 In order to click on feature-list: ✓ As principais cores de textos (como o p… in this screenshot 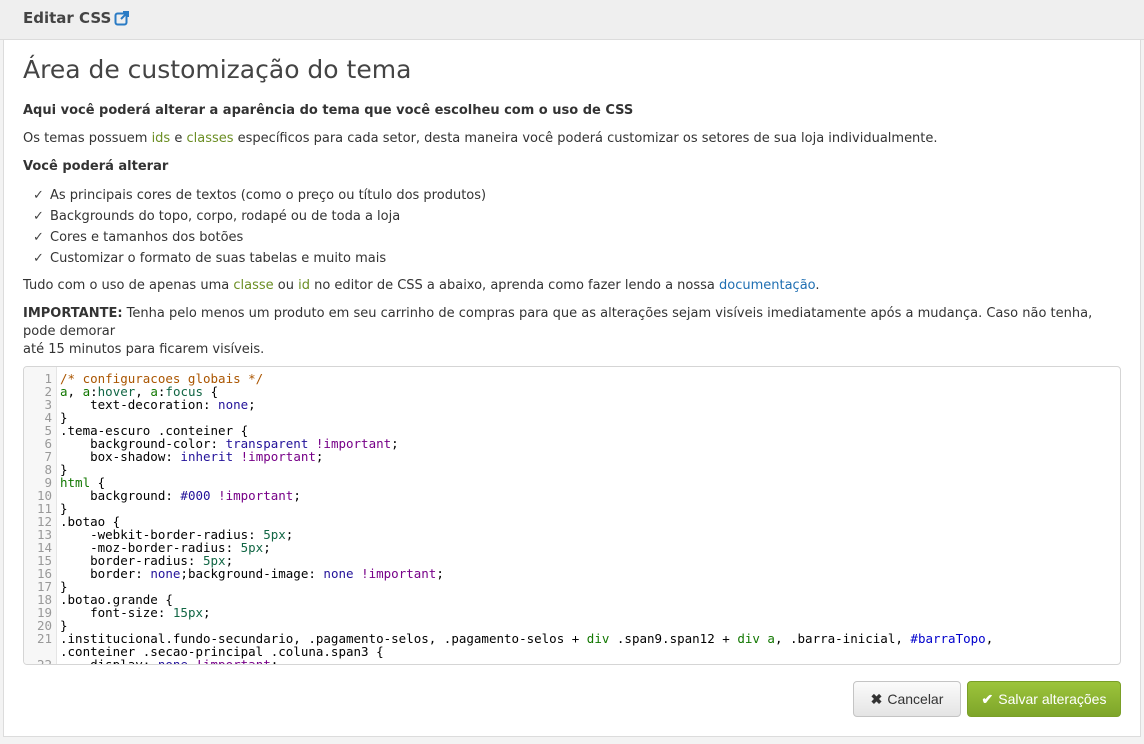, I will do `click(259, 227)`.